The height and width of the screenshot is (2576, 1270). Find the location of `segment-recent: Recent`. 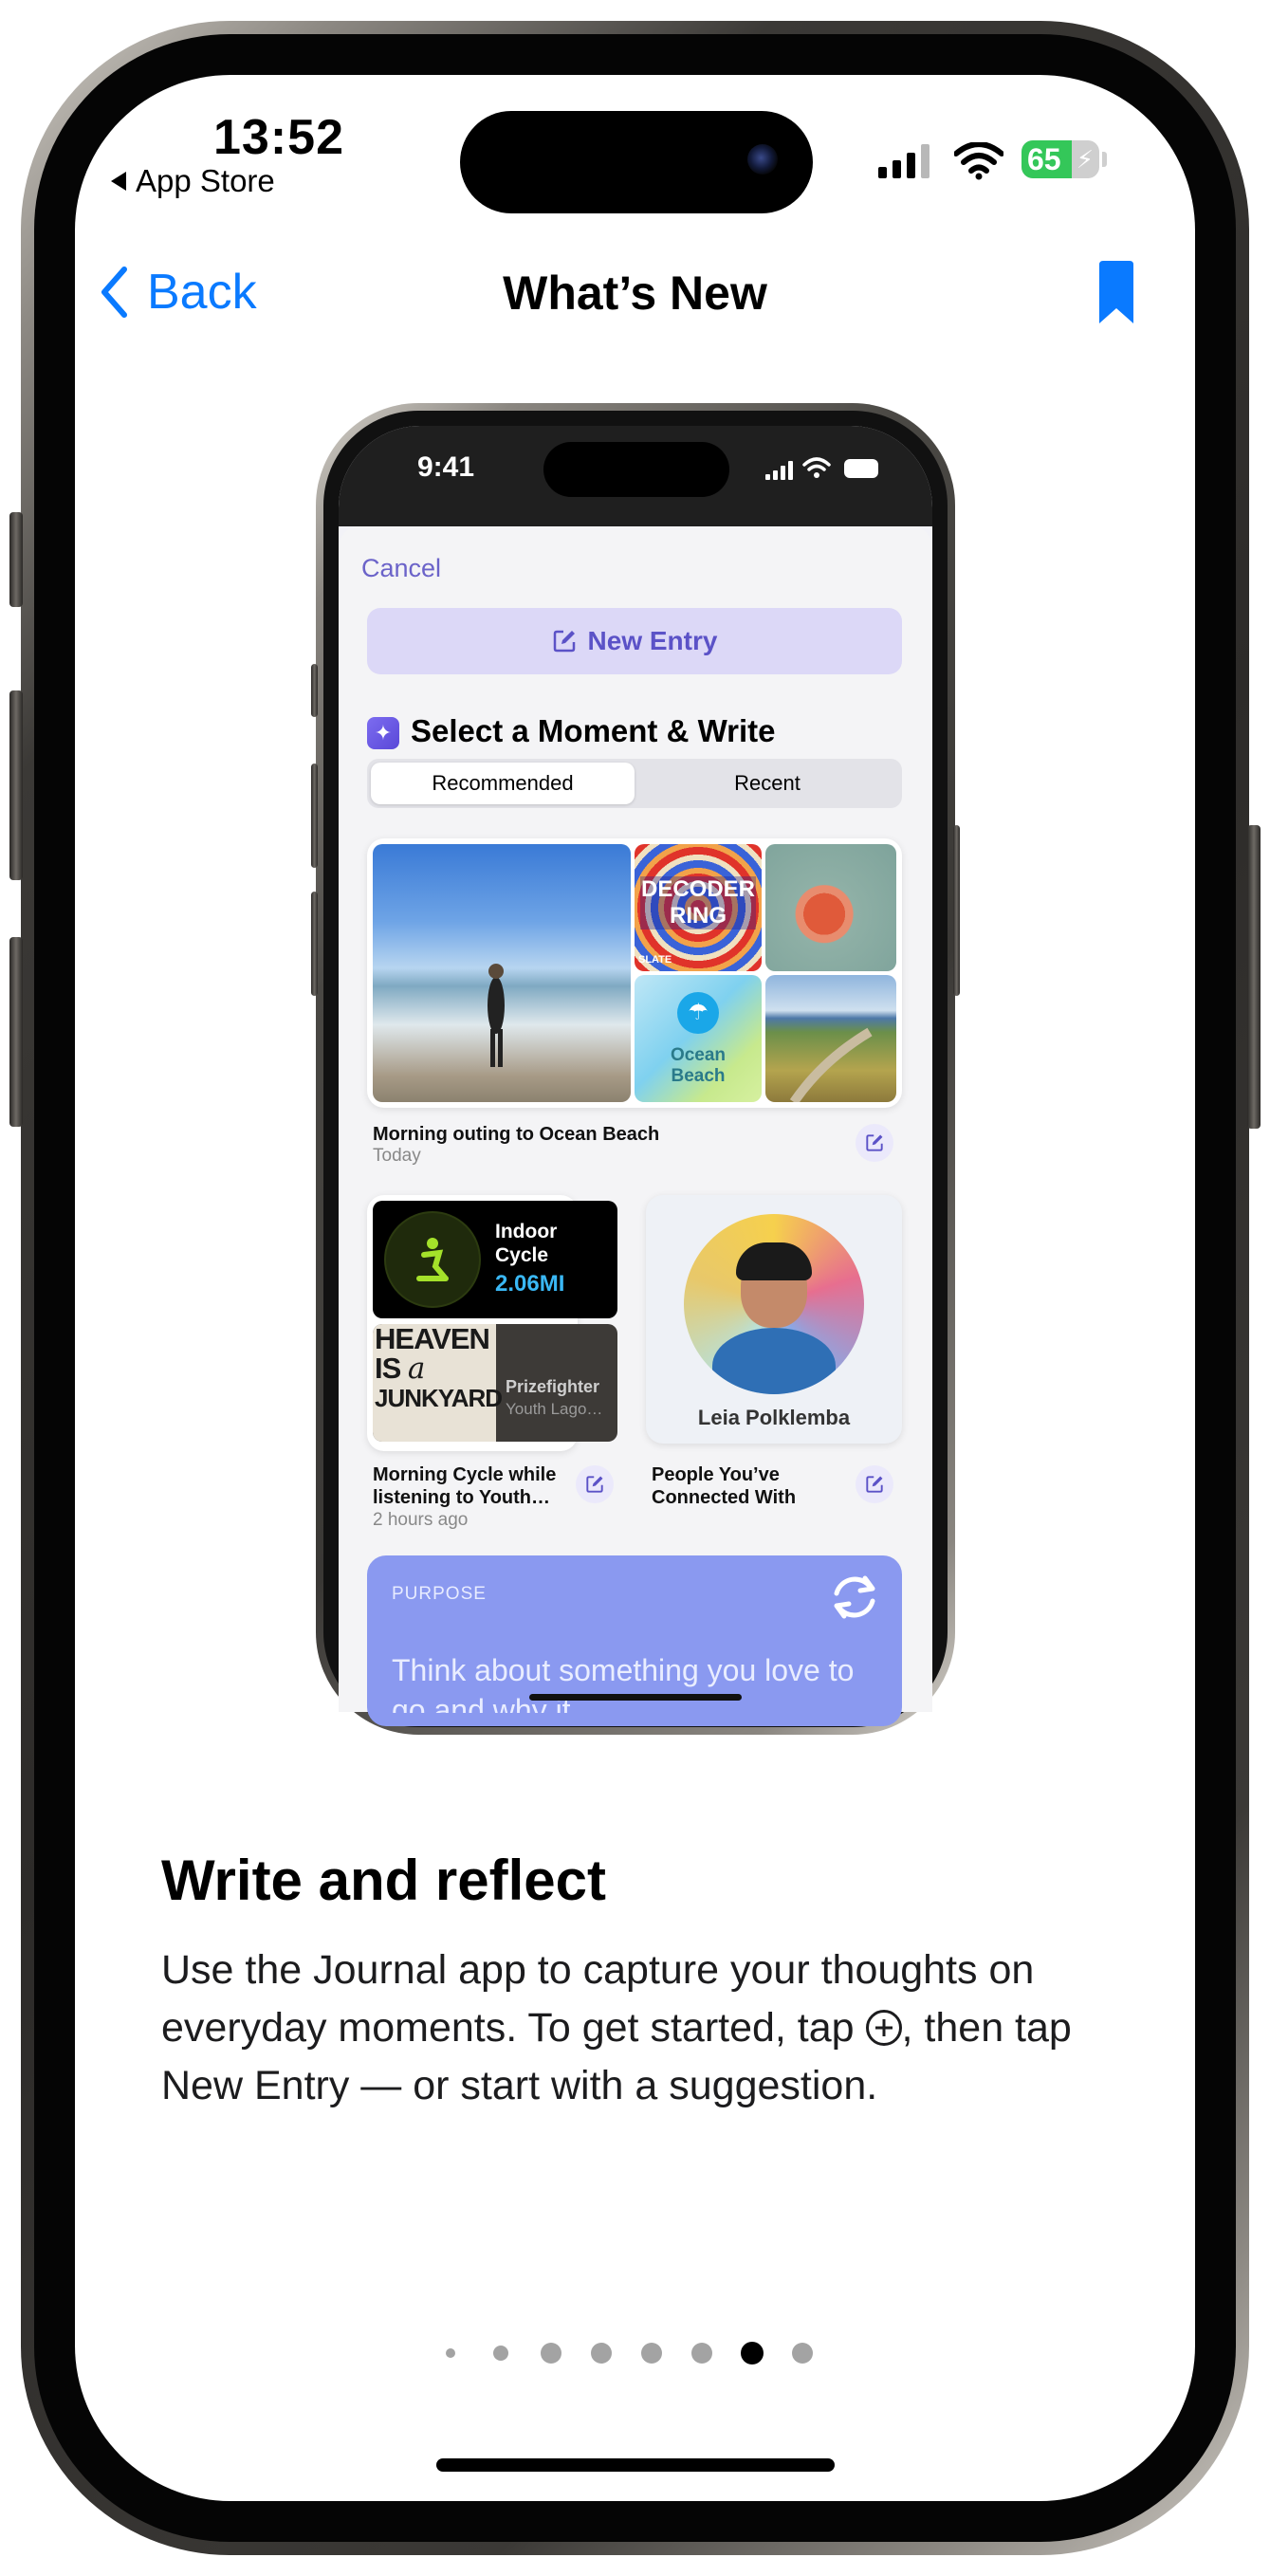

segment-recent: Recent is located at coordinates (767, 783).